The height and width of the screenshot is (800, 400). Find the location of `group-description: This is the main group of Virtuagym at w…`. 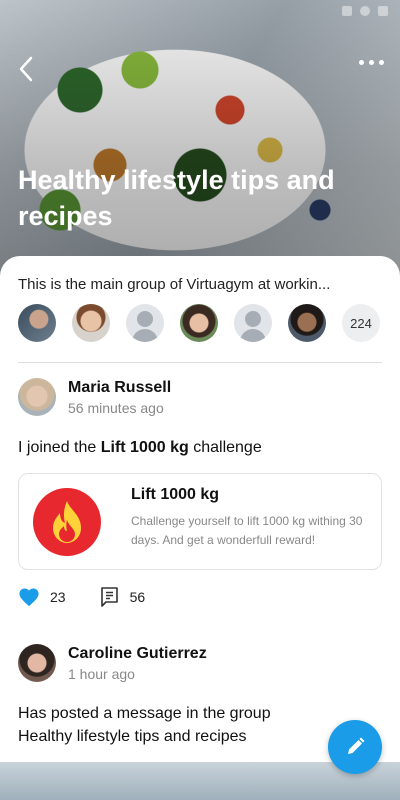

group-description: This is the main group of Virtuagym at w… is located at coordinates (174, 284).